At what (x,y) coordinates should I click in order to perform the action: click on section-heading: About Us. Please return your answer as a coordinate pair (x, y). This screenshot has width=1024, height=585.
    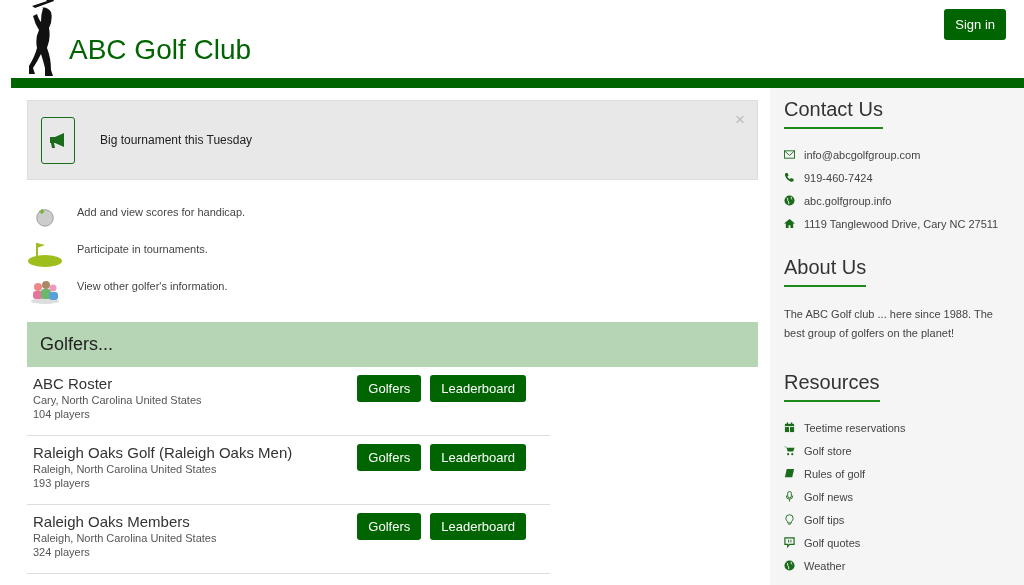
    Looking at the image, I should click on (825, 271).